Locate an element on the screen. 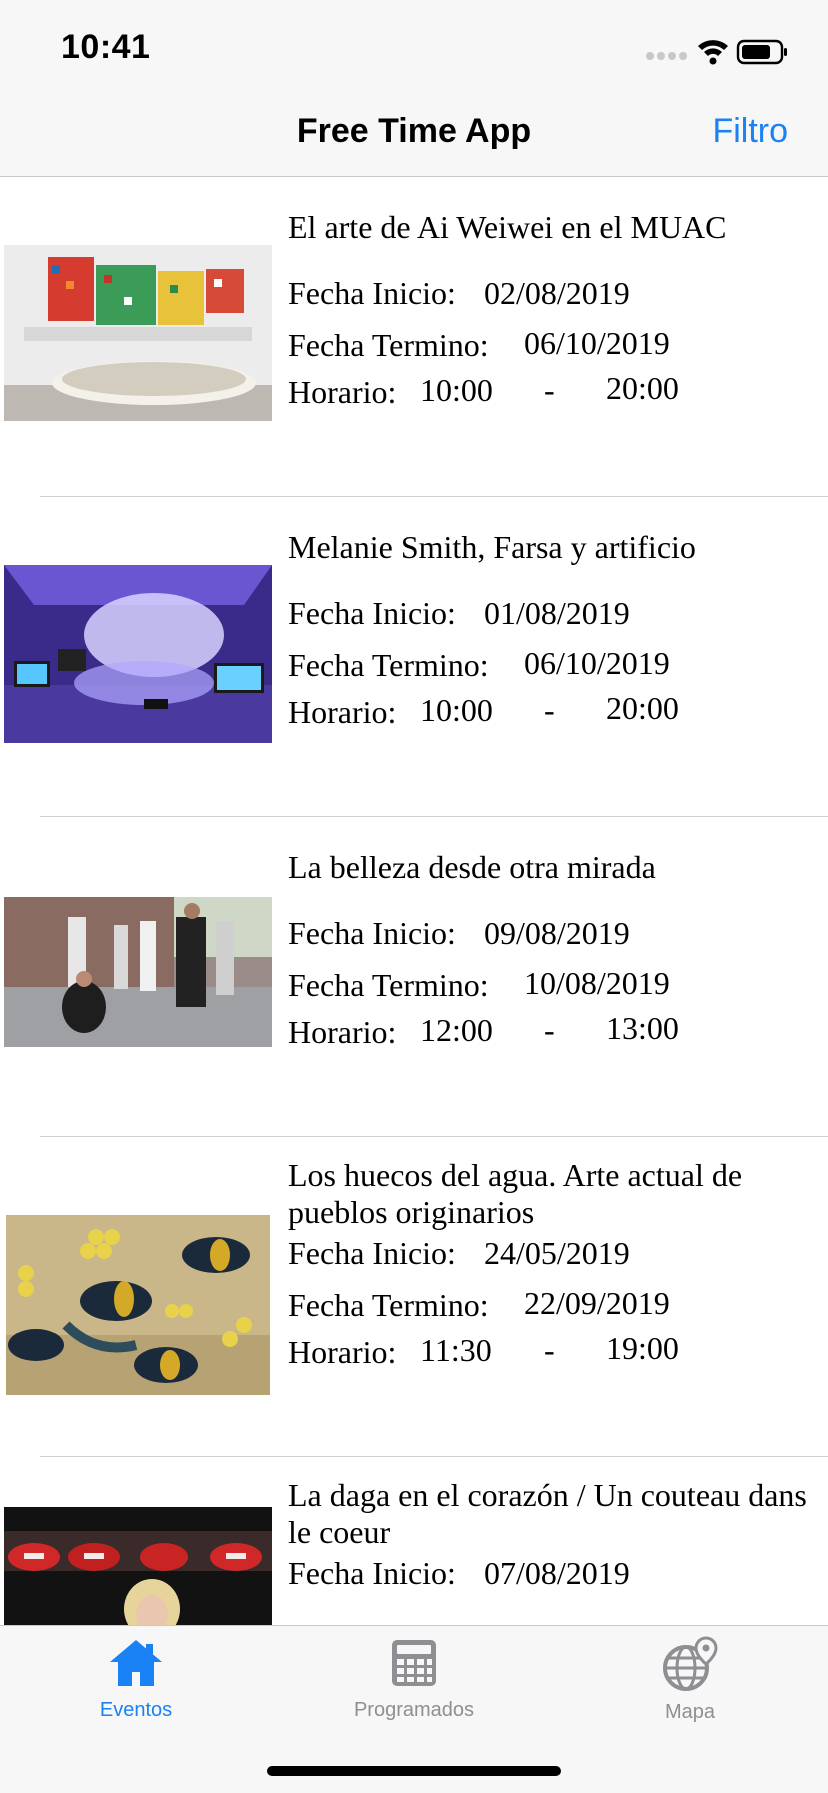 This screenshot has height=1793, width=828. tab-programados: Programados is located at coordinates (414, 1679).